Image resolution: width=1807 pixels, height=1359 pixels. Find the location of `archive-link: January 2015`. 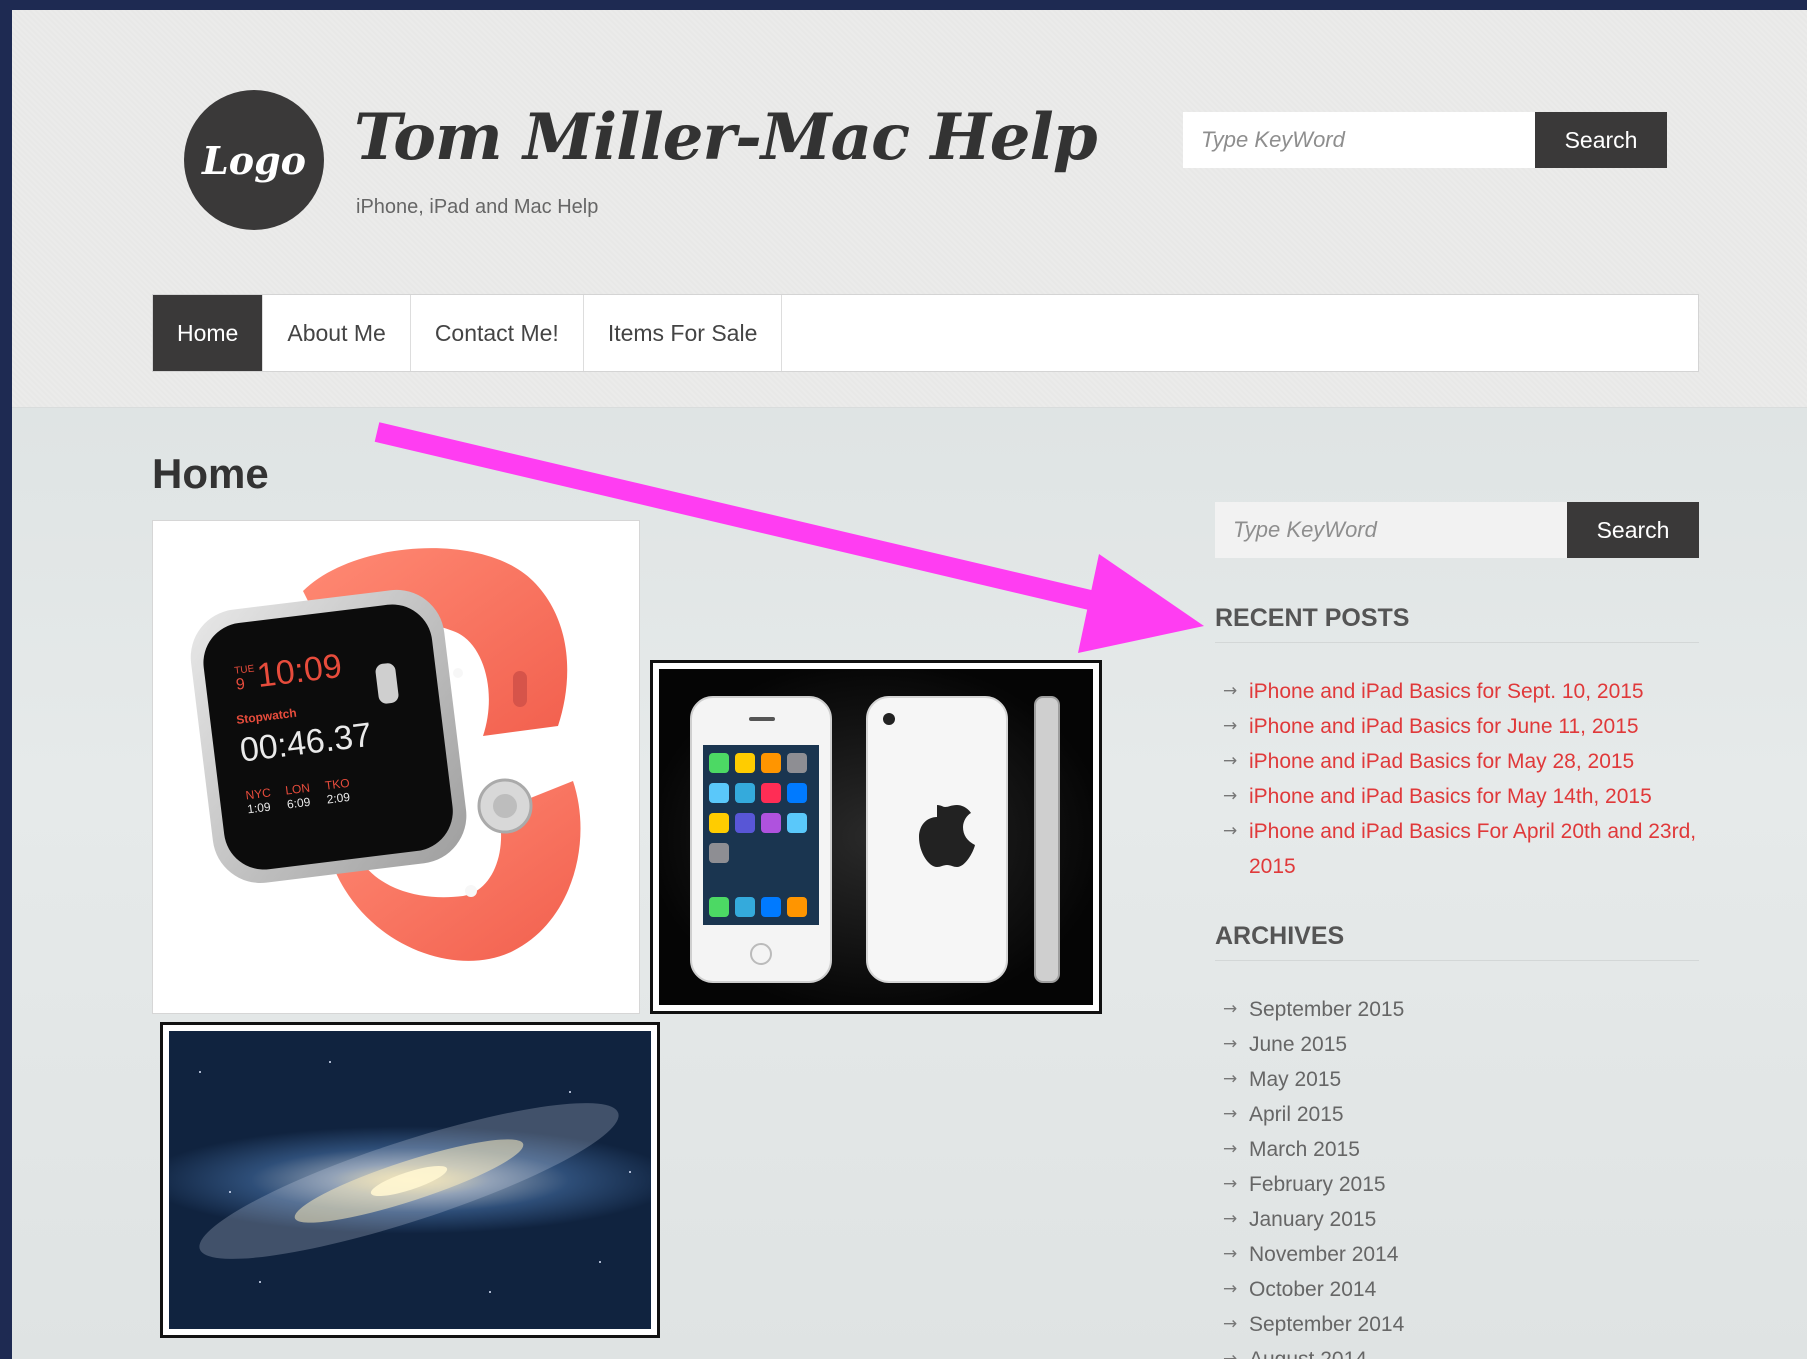

archive-link: January 2015 is located at coordinates (1312, 1219).